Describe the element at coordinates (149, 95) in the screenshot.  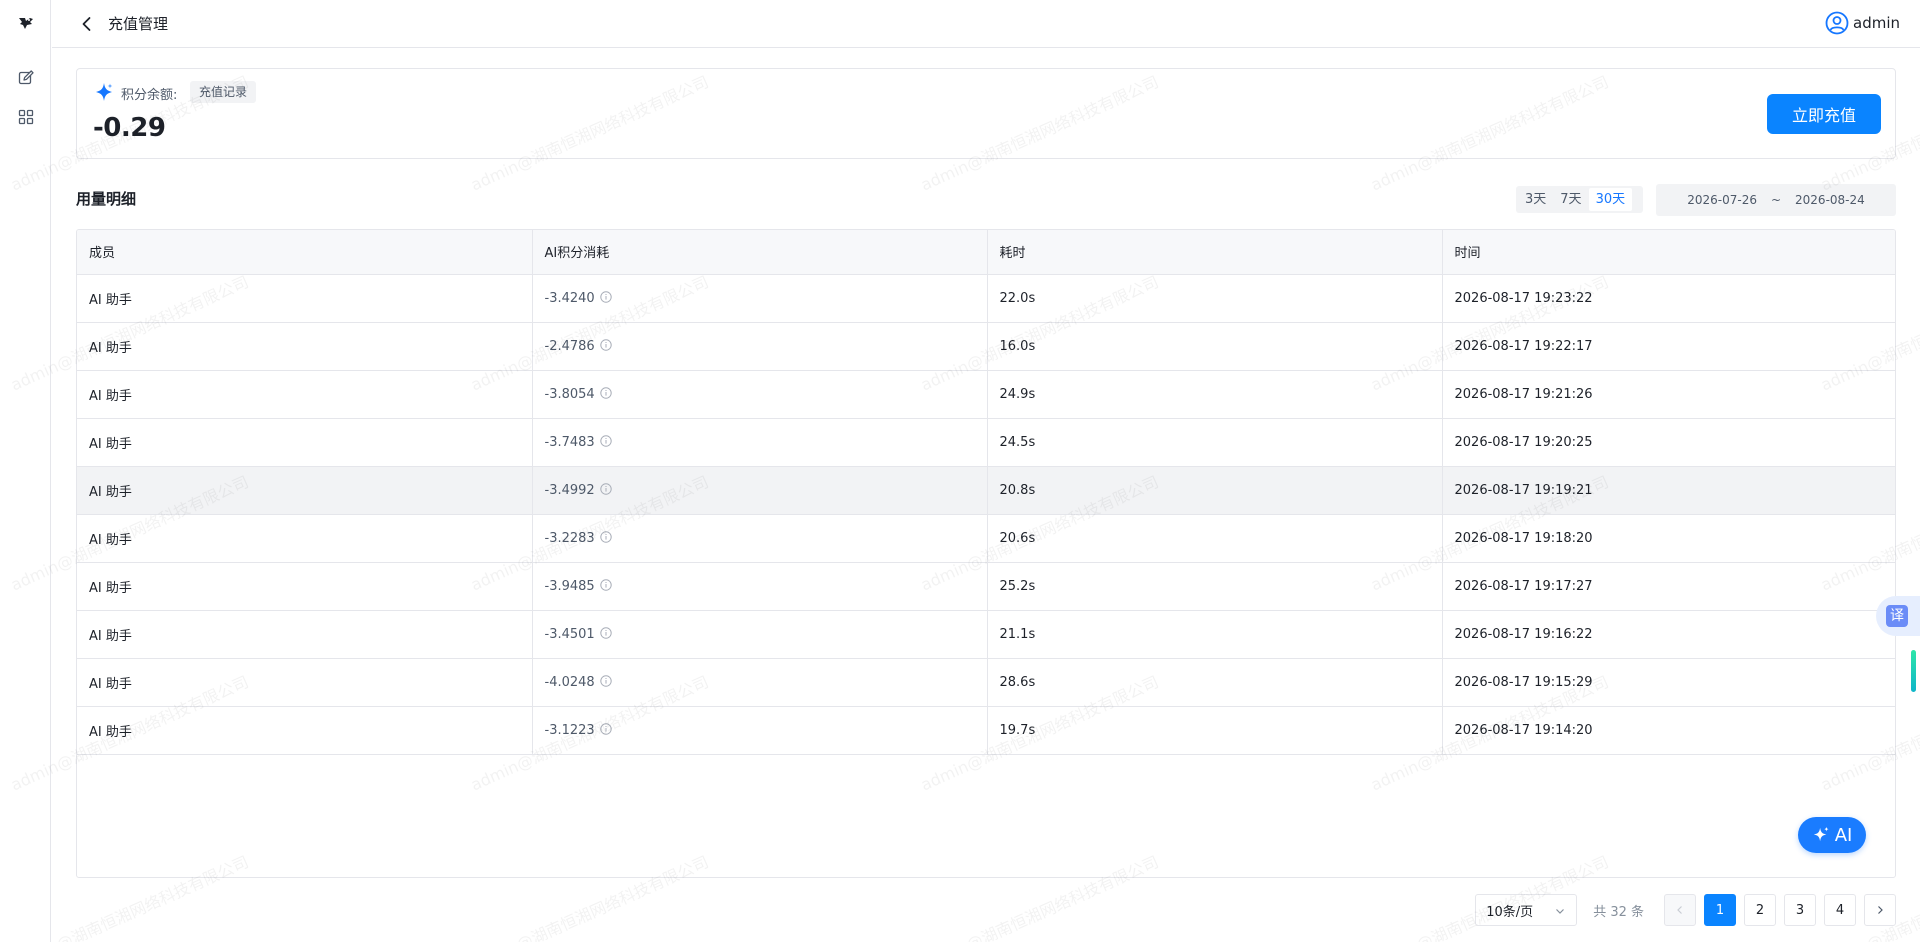
I see `balance-label: 积分余额:` at that location.